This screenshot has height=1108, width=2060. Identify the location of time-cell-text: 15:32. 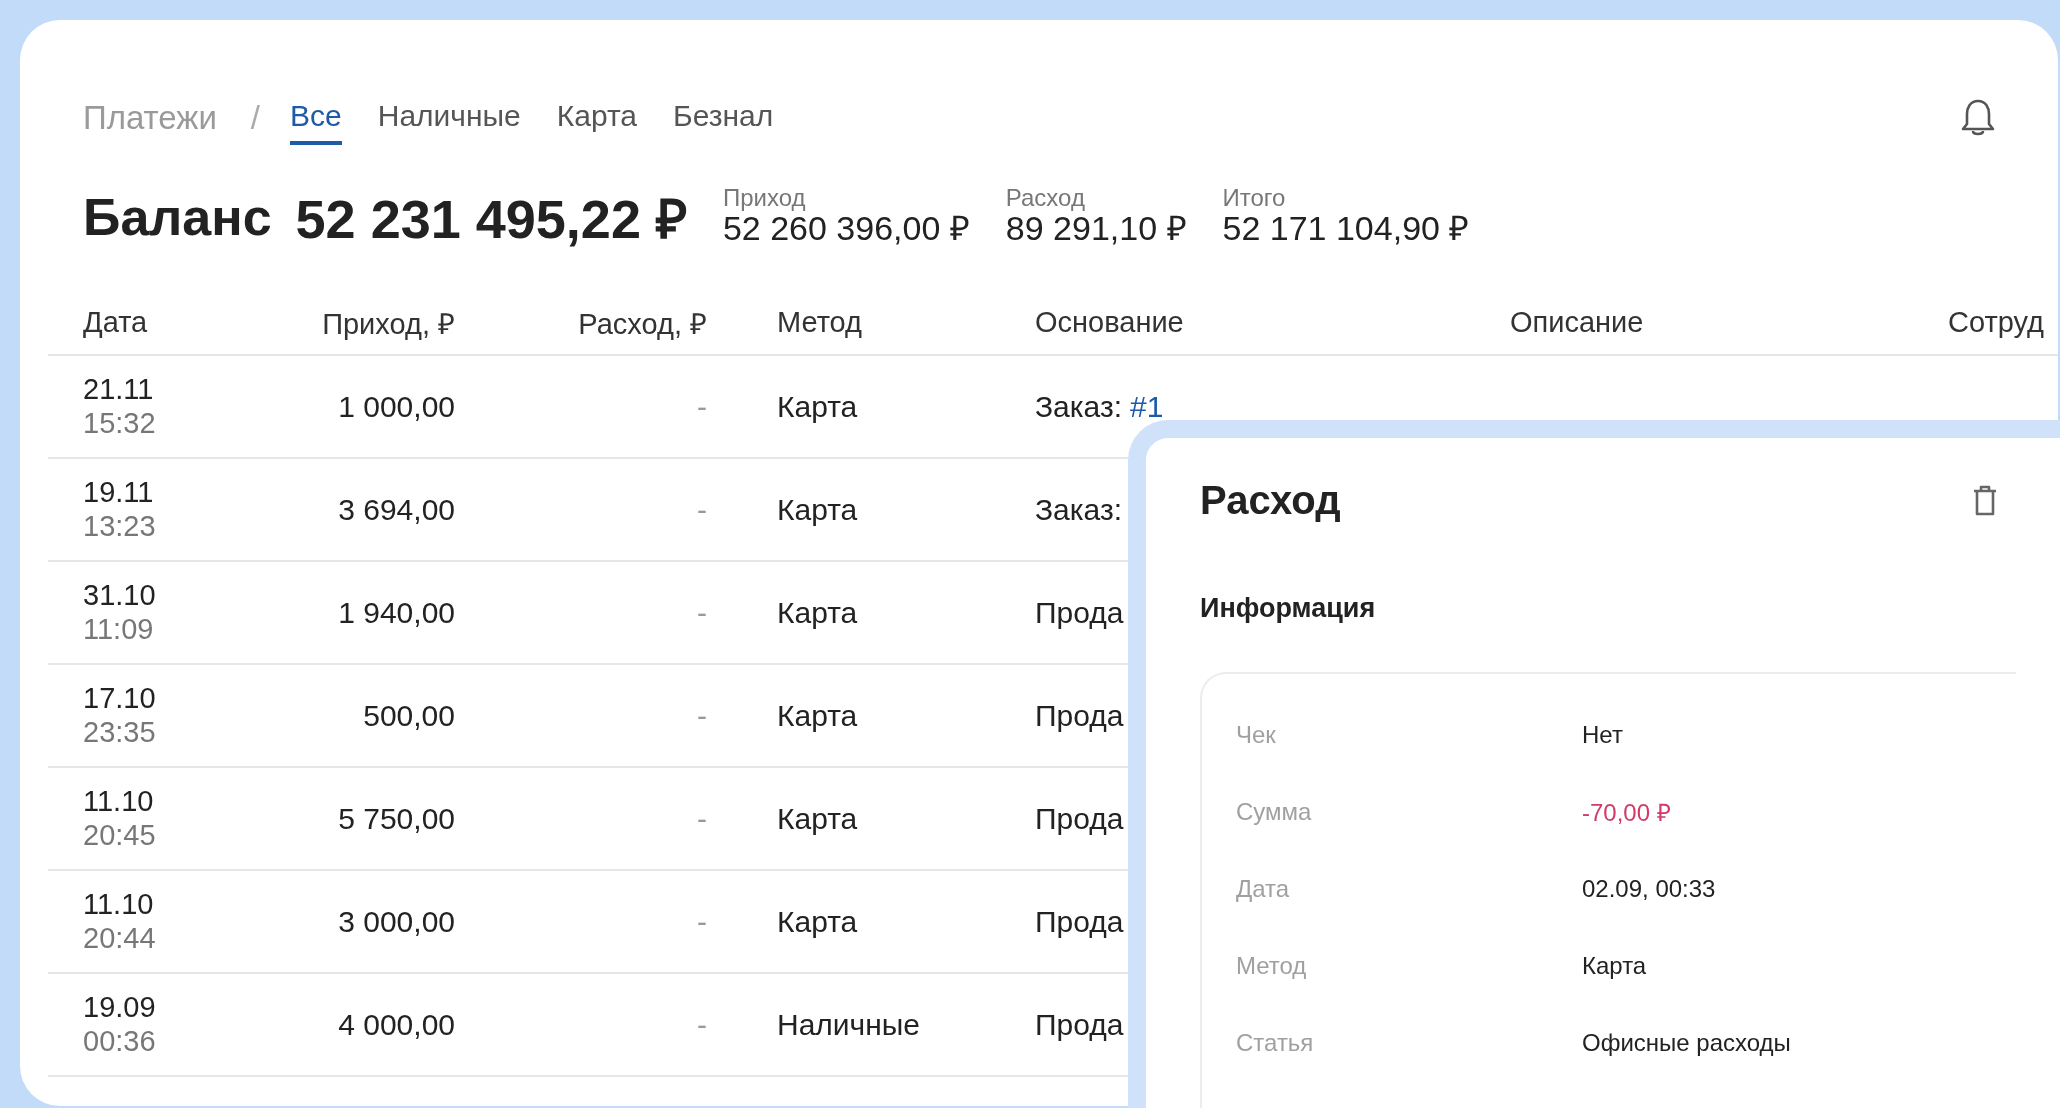
(120, 423).